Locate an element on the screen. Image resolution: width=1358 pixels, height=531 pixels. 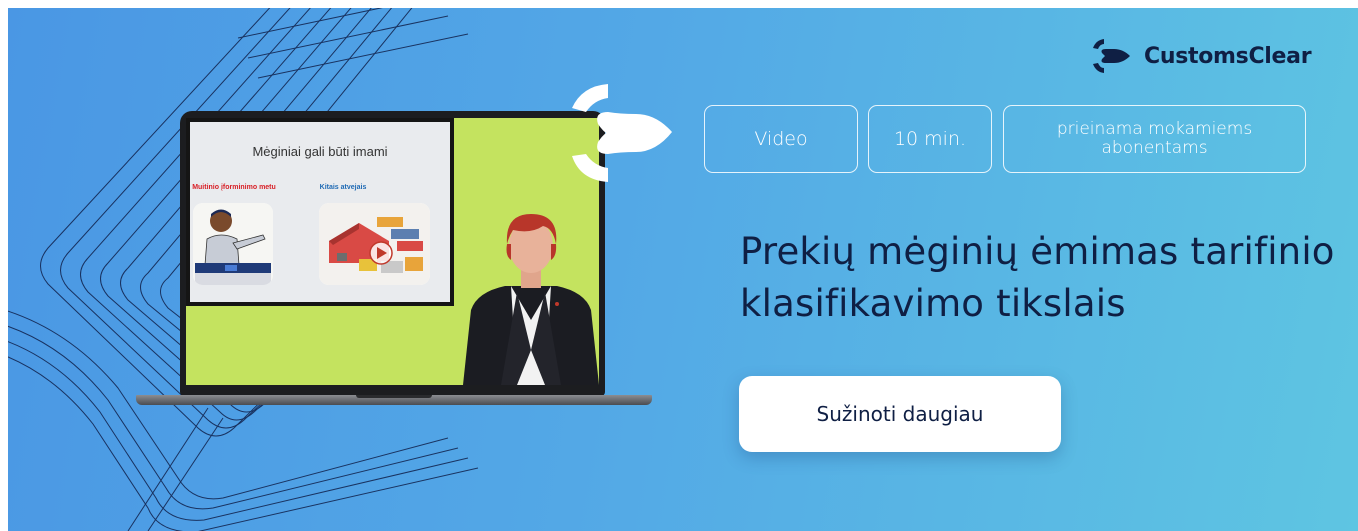
tag-duration: 10 min. is located at coordinates (930, 139).